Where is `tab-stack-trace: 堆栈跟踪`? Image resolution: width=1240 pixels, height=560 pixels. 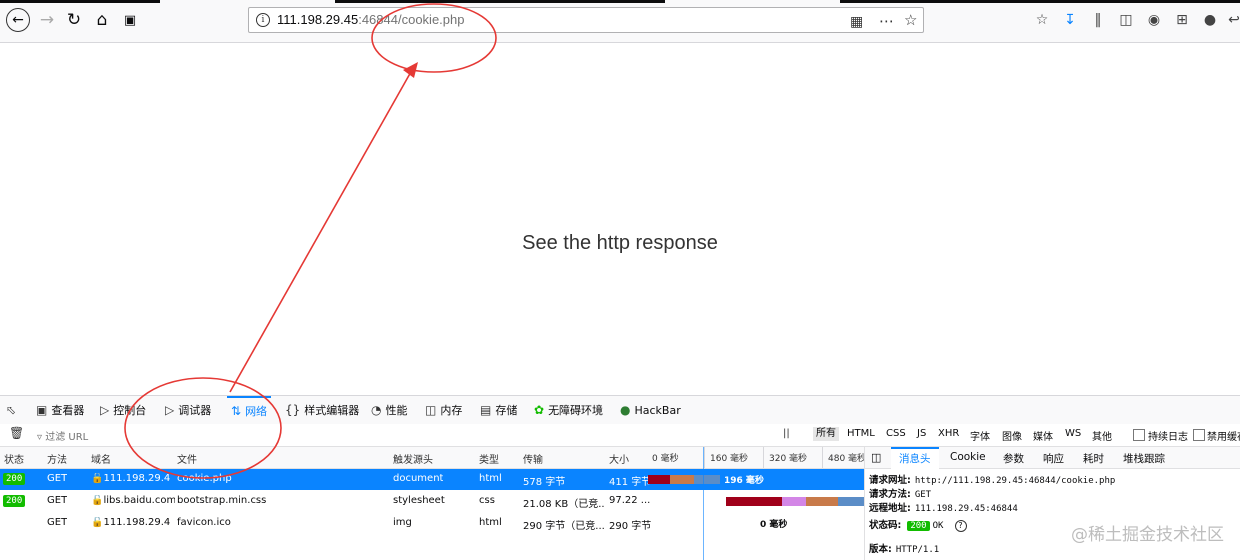 tab-stack-trace: 堆栈跟踪 is located at coordinates (1144, 458).